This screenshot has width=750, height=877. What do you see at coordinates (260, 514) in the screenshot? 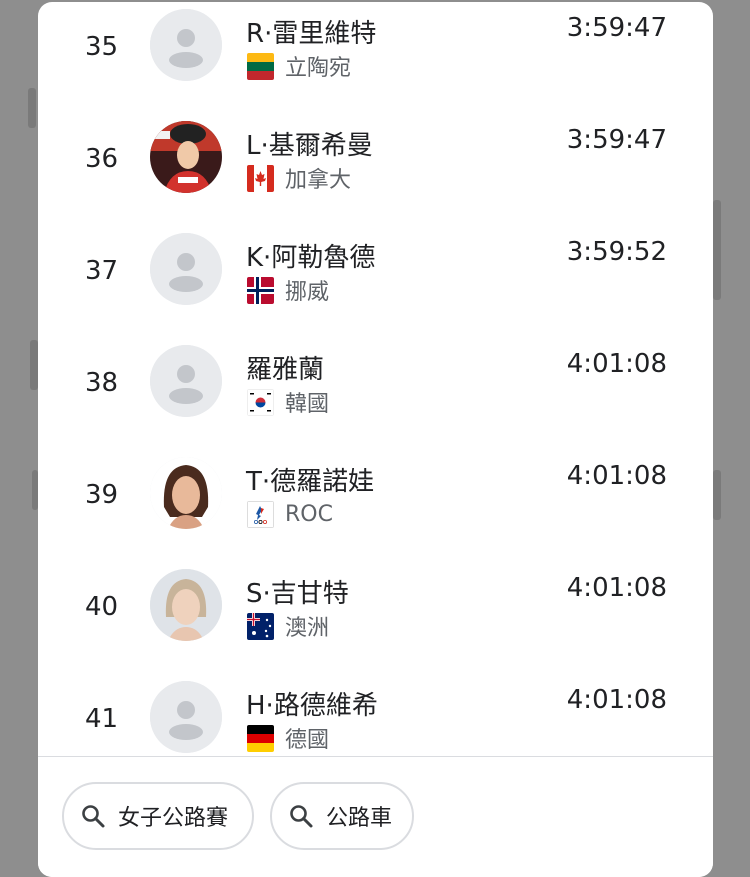
I see `roc-flag-icon` at bounding box center [260, 514].